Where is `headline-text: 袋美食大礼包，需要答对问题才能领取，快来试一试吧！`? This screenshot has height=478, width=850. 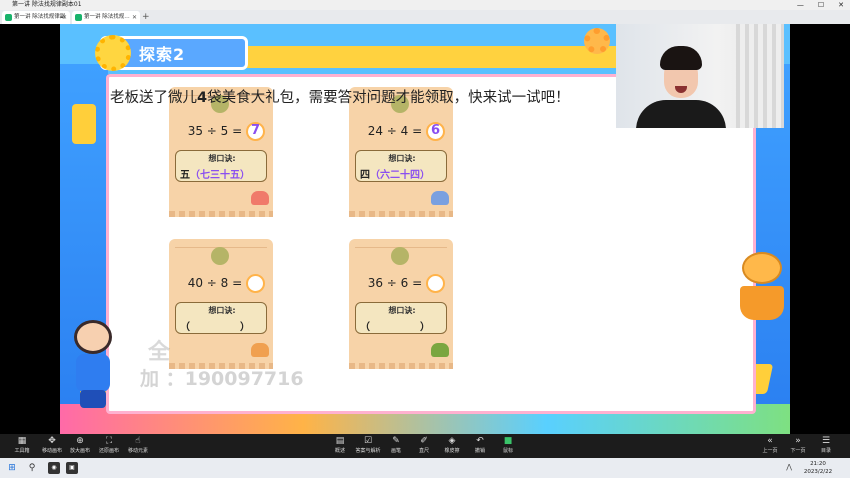
headline-text: 袋美食大礼包，需要答对问题才能领取，快来试一试吧！ is located at coordinates (388, 98).